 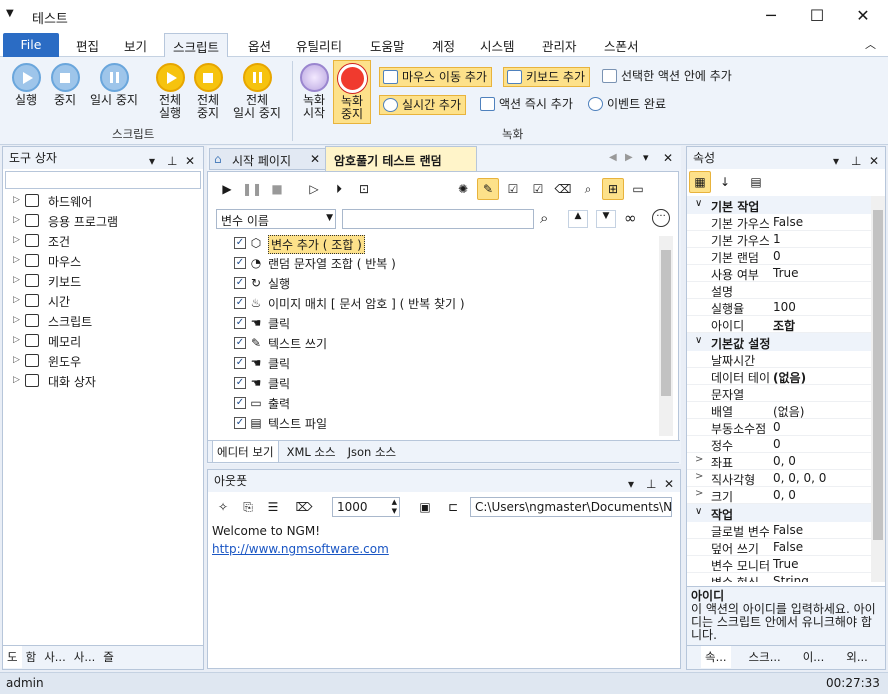 What do you see at coordinates (629, 157) in the screenshot?
I see `tab-scroll-right-icon: ▶` at bounding box center [629, 157].